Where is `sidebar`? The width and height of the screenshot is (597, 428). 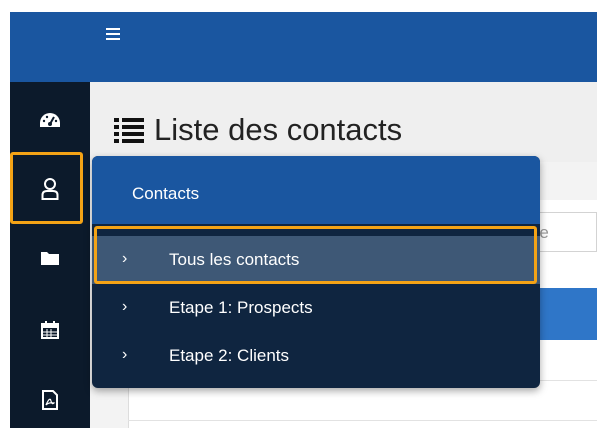 sidebar is located at coordinates (50, 255).